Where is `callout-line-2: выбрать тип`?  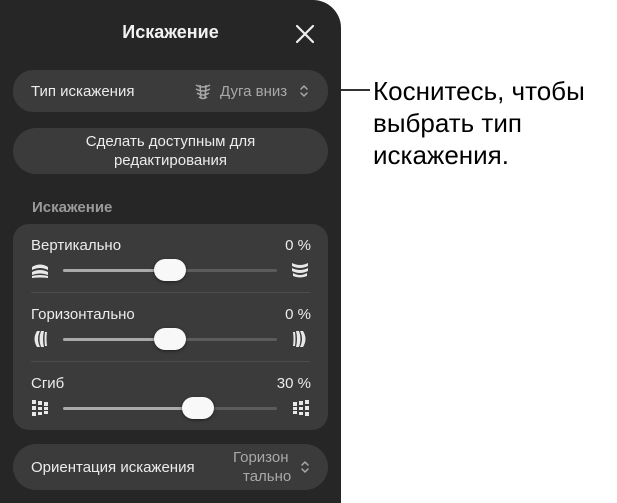
callout-line-2: выбрать тип is located at coordinates (447, 123).